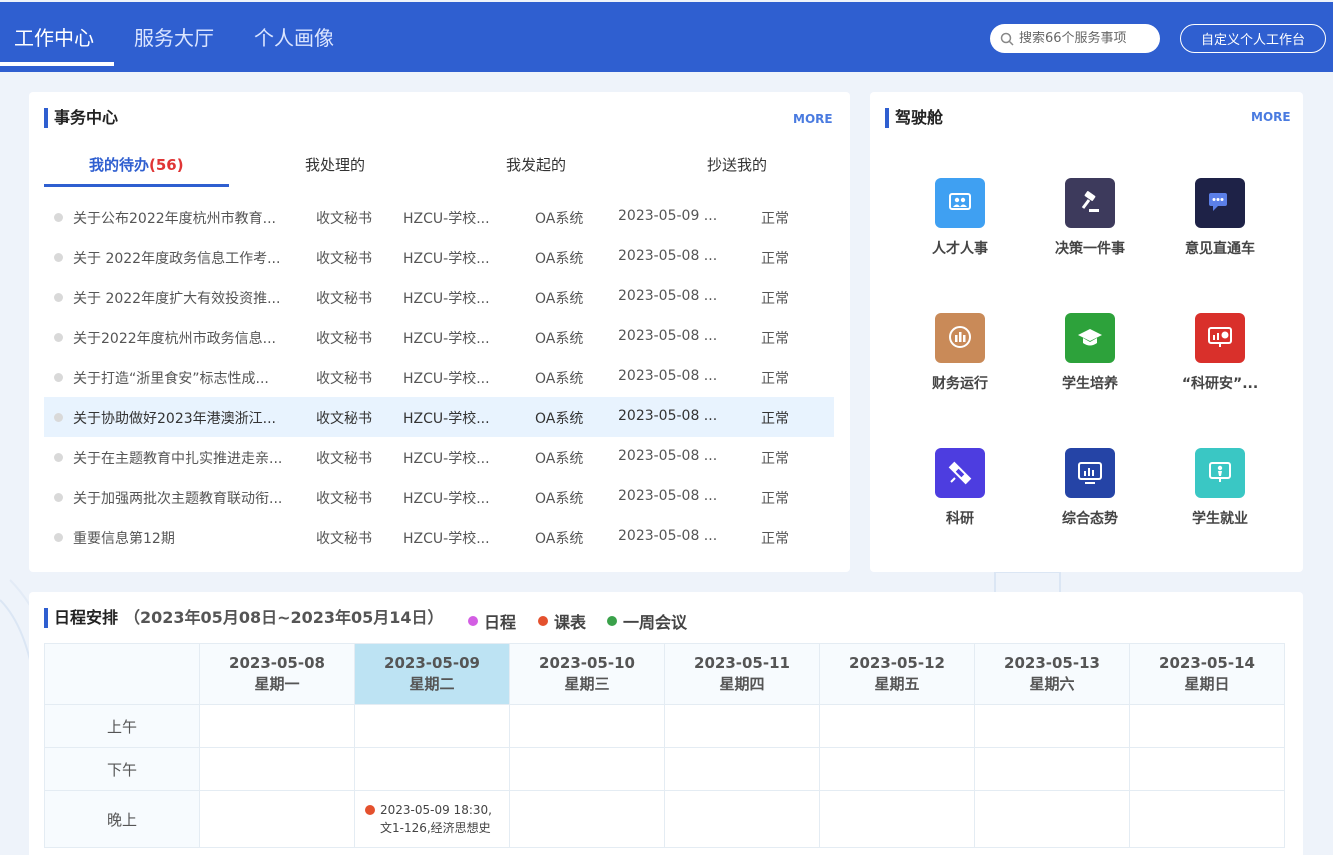 This screenshot has width=1333, height=855. Describe the element at coordinates (136, 185) in the screenshot. I see `sub-tab-indicator` at that location.